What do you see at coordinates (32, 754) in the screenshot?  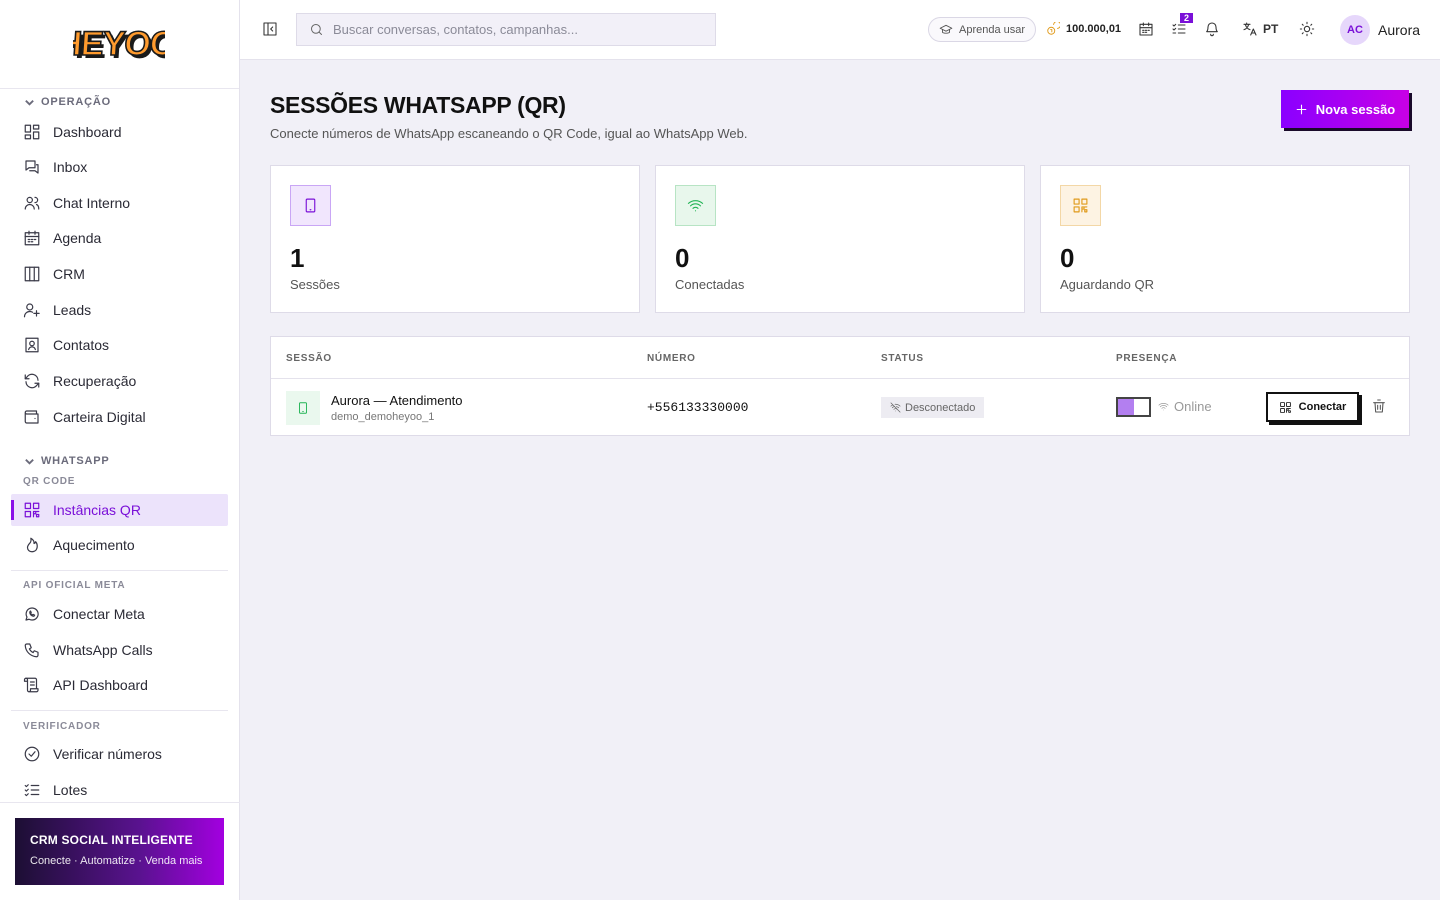 I see `check-circle-icon` at bounding box center [32, 754].